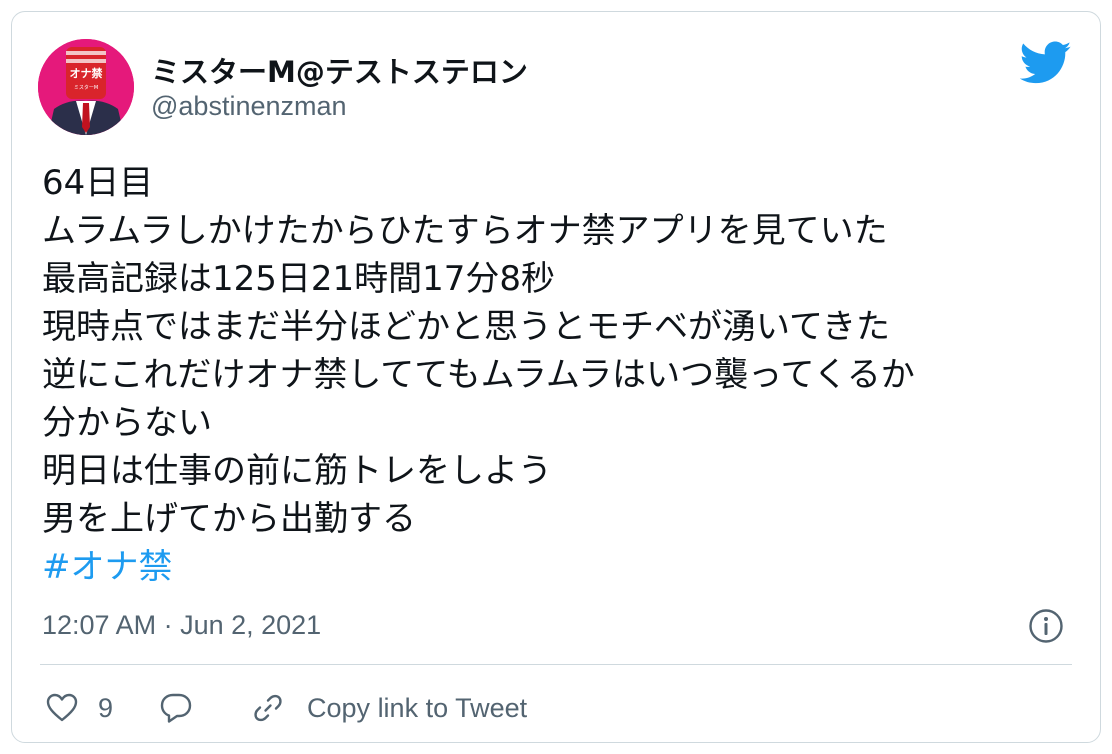 This screenshot has height=754, width=1112. I want to click on link-icon, so click(268, 708).